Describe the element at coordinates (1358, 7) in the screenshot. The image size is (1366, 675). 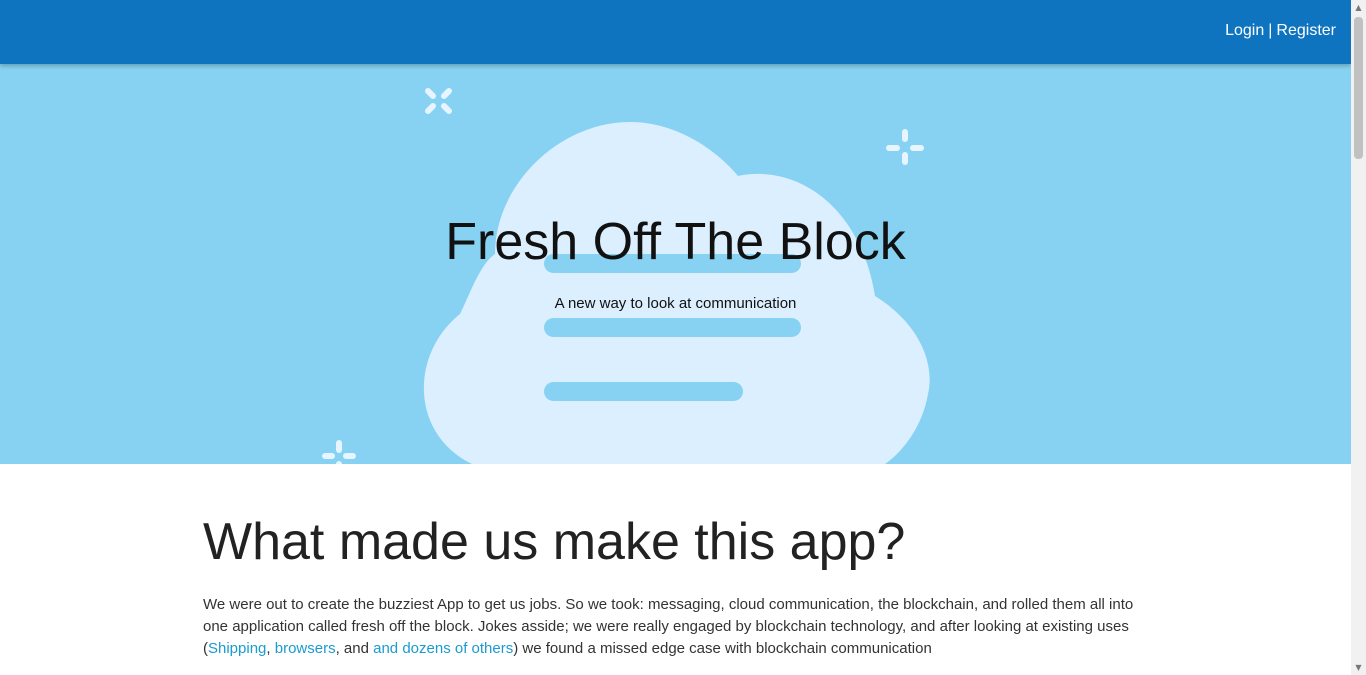
I see `scroll-up-arrow-icon: ▲` at that location.